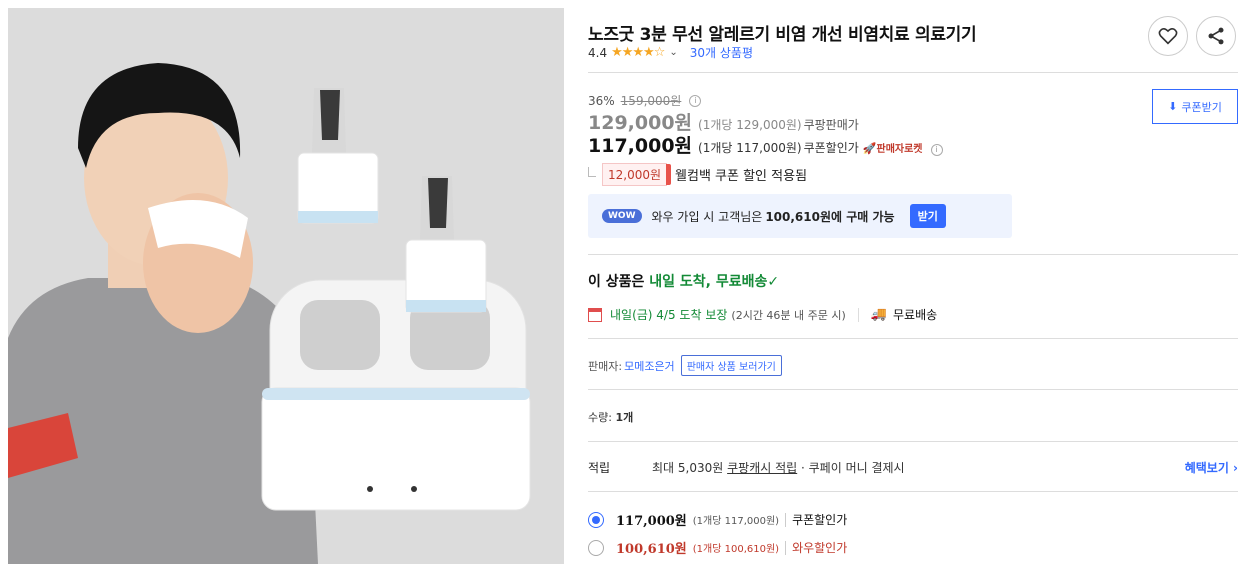 This screenshot has height=574, width=1246. I want to click on truck-icon: 🚚, so click(878, 314).